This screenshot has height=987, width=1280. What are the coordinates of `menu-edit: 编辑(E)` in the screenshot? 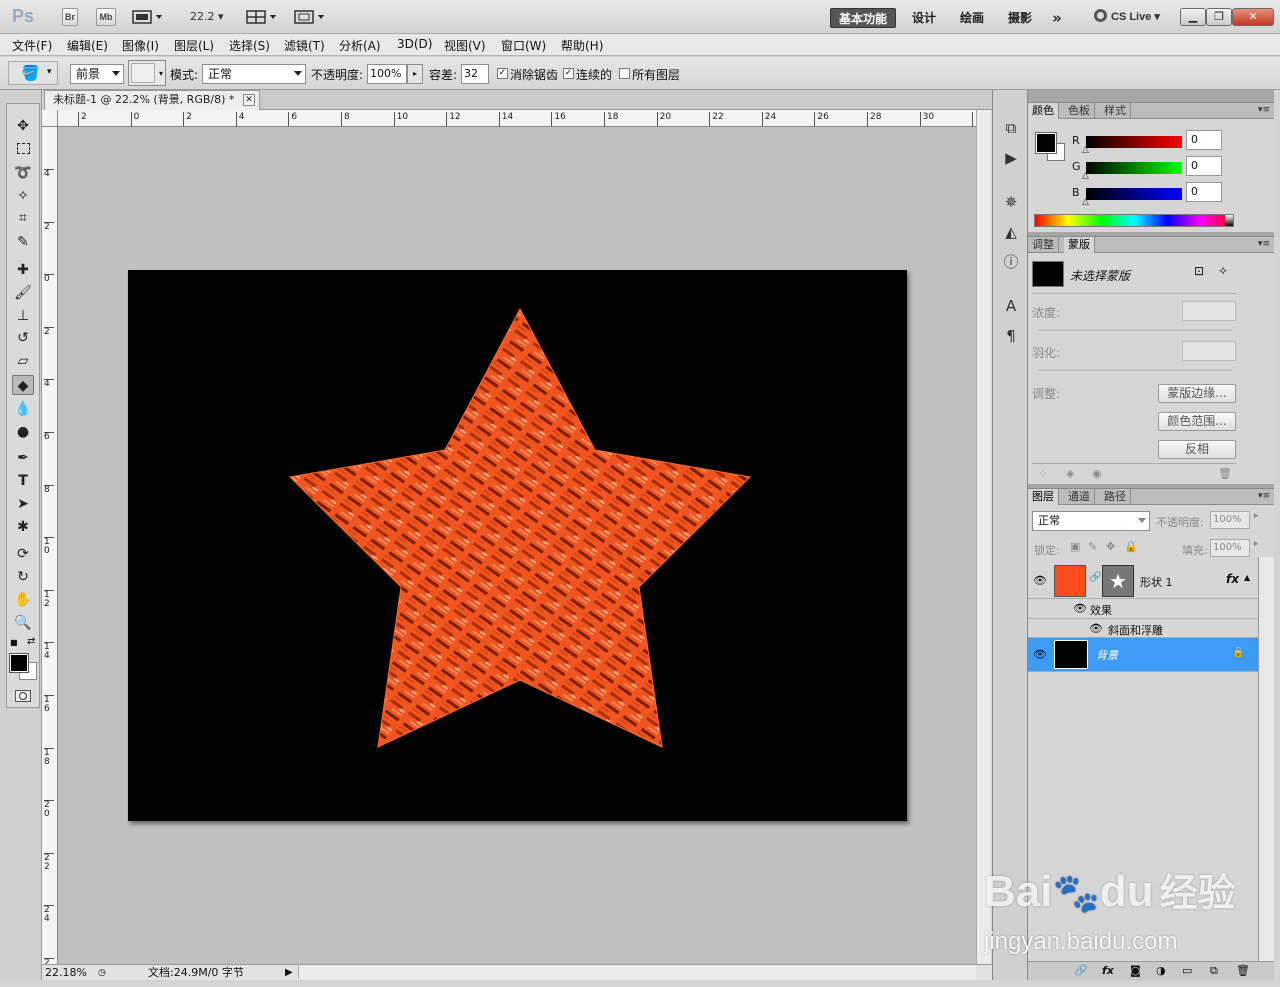 It's located at (87, 45).